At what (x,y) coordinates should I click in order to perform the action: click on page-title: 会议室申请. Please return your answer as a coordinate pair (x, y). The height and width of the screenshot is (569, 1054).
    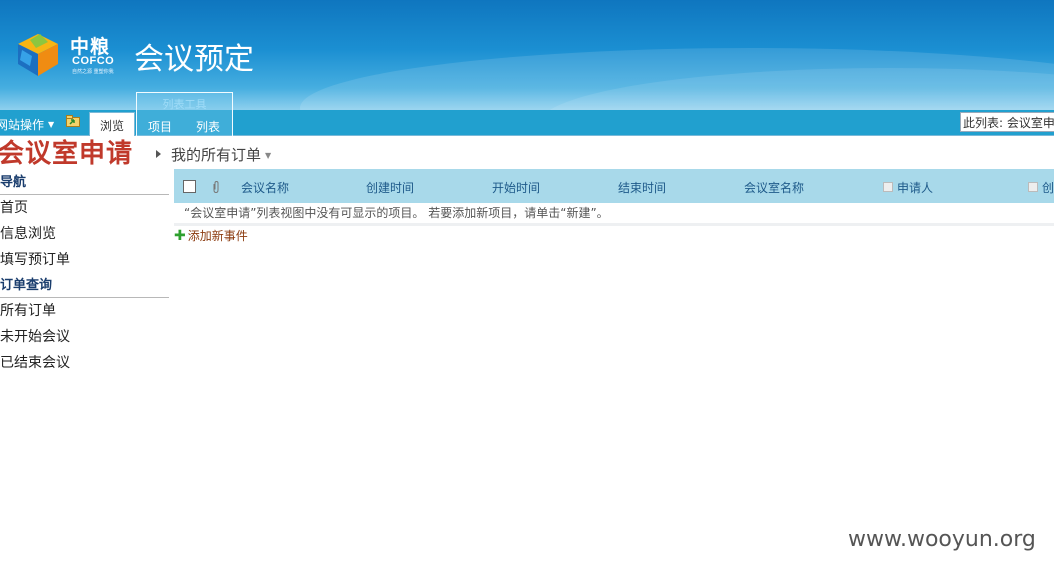
    Looking at the image, I should click on (66, 151).